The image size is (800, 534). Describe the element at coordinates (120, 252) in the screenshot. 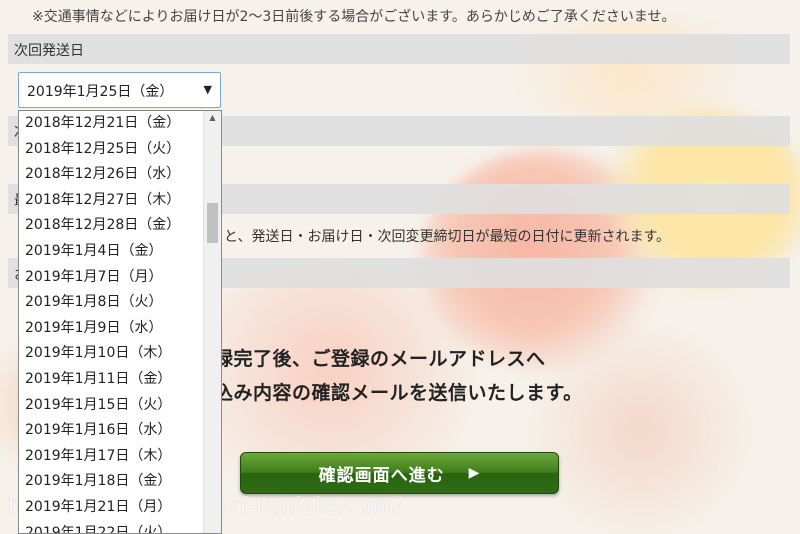

I see `date-option: 2019年1月4日（金）` at that location.